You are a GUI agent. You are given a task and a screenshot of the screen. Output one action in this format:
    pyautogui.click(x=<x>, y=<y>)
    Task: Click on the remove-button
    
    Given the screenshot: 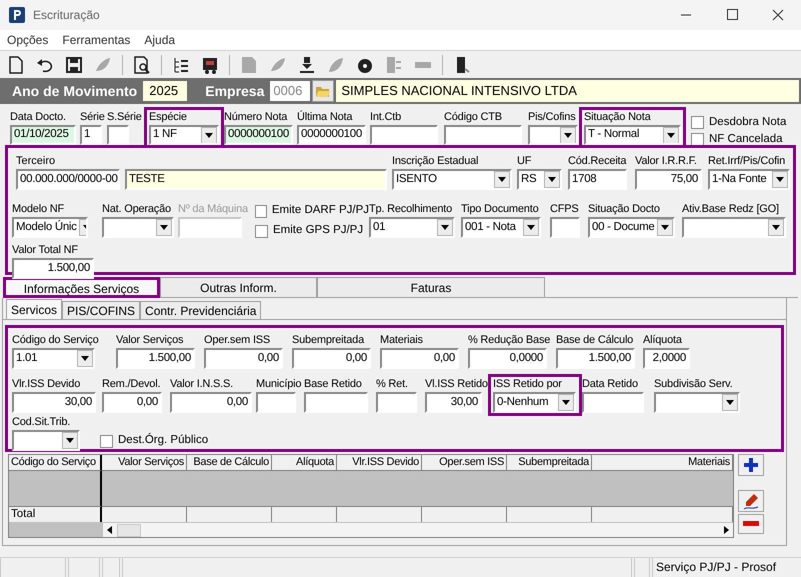 What is the action you would take?
    pyautogui.click(x=751, y=524)
    